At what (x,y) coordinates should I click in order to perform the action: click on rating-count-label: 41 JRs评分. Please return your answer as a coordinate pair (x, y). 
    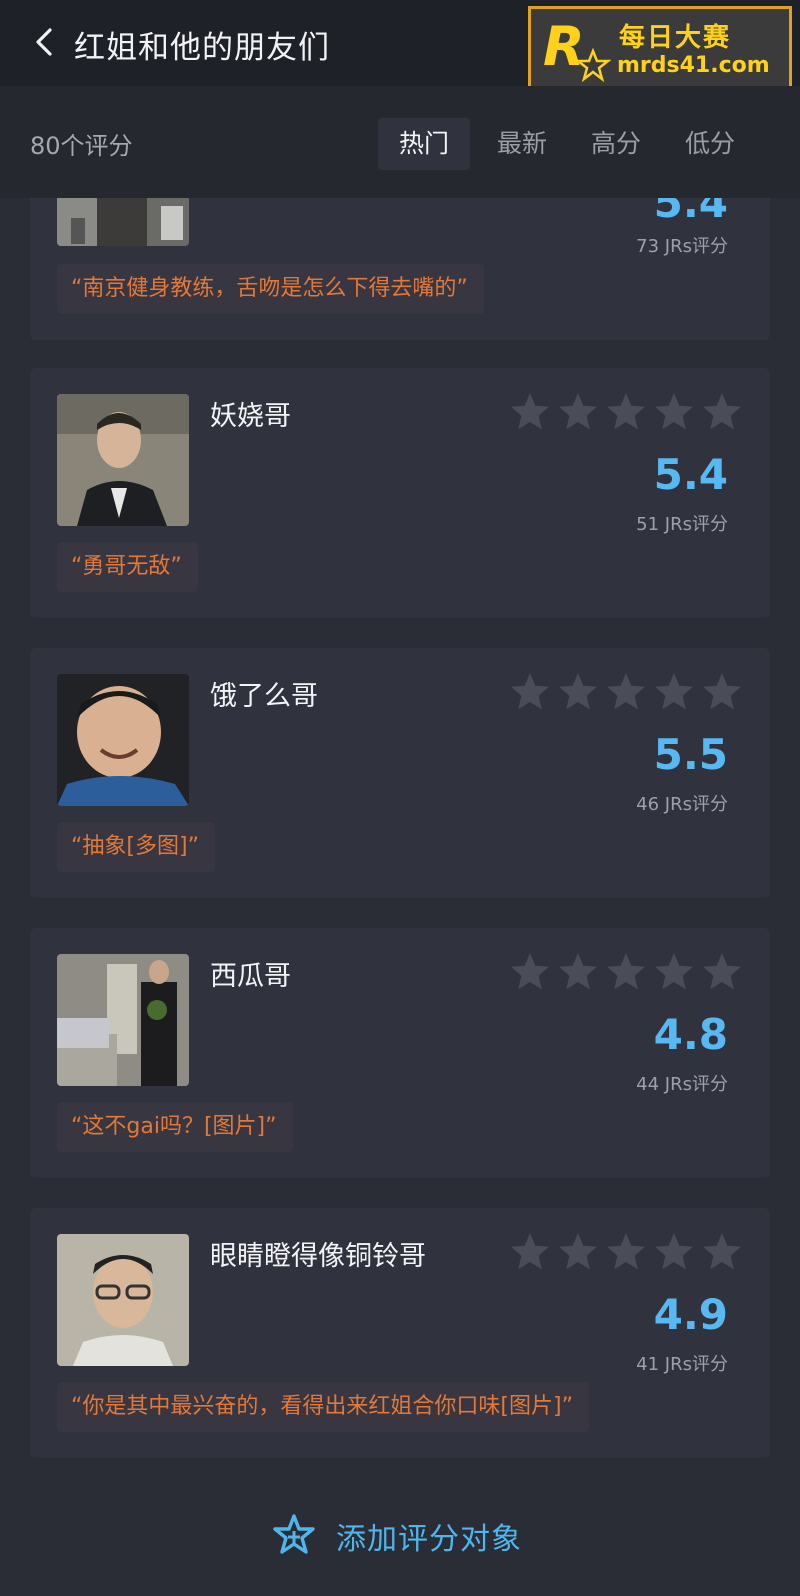
    Looking at the image, I should click on (682, 1364).